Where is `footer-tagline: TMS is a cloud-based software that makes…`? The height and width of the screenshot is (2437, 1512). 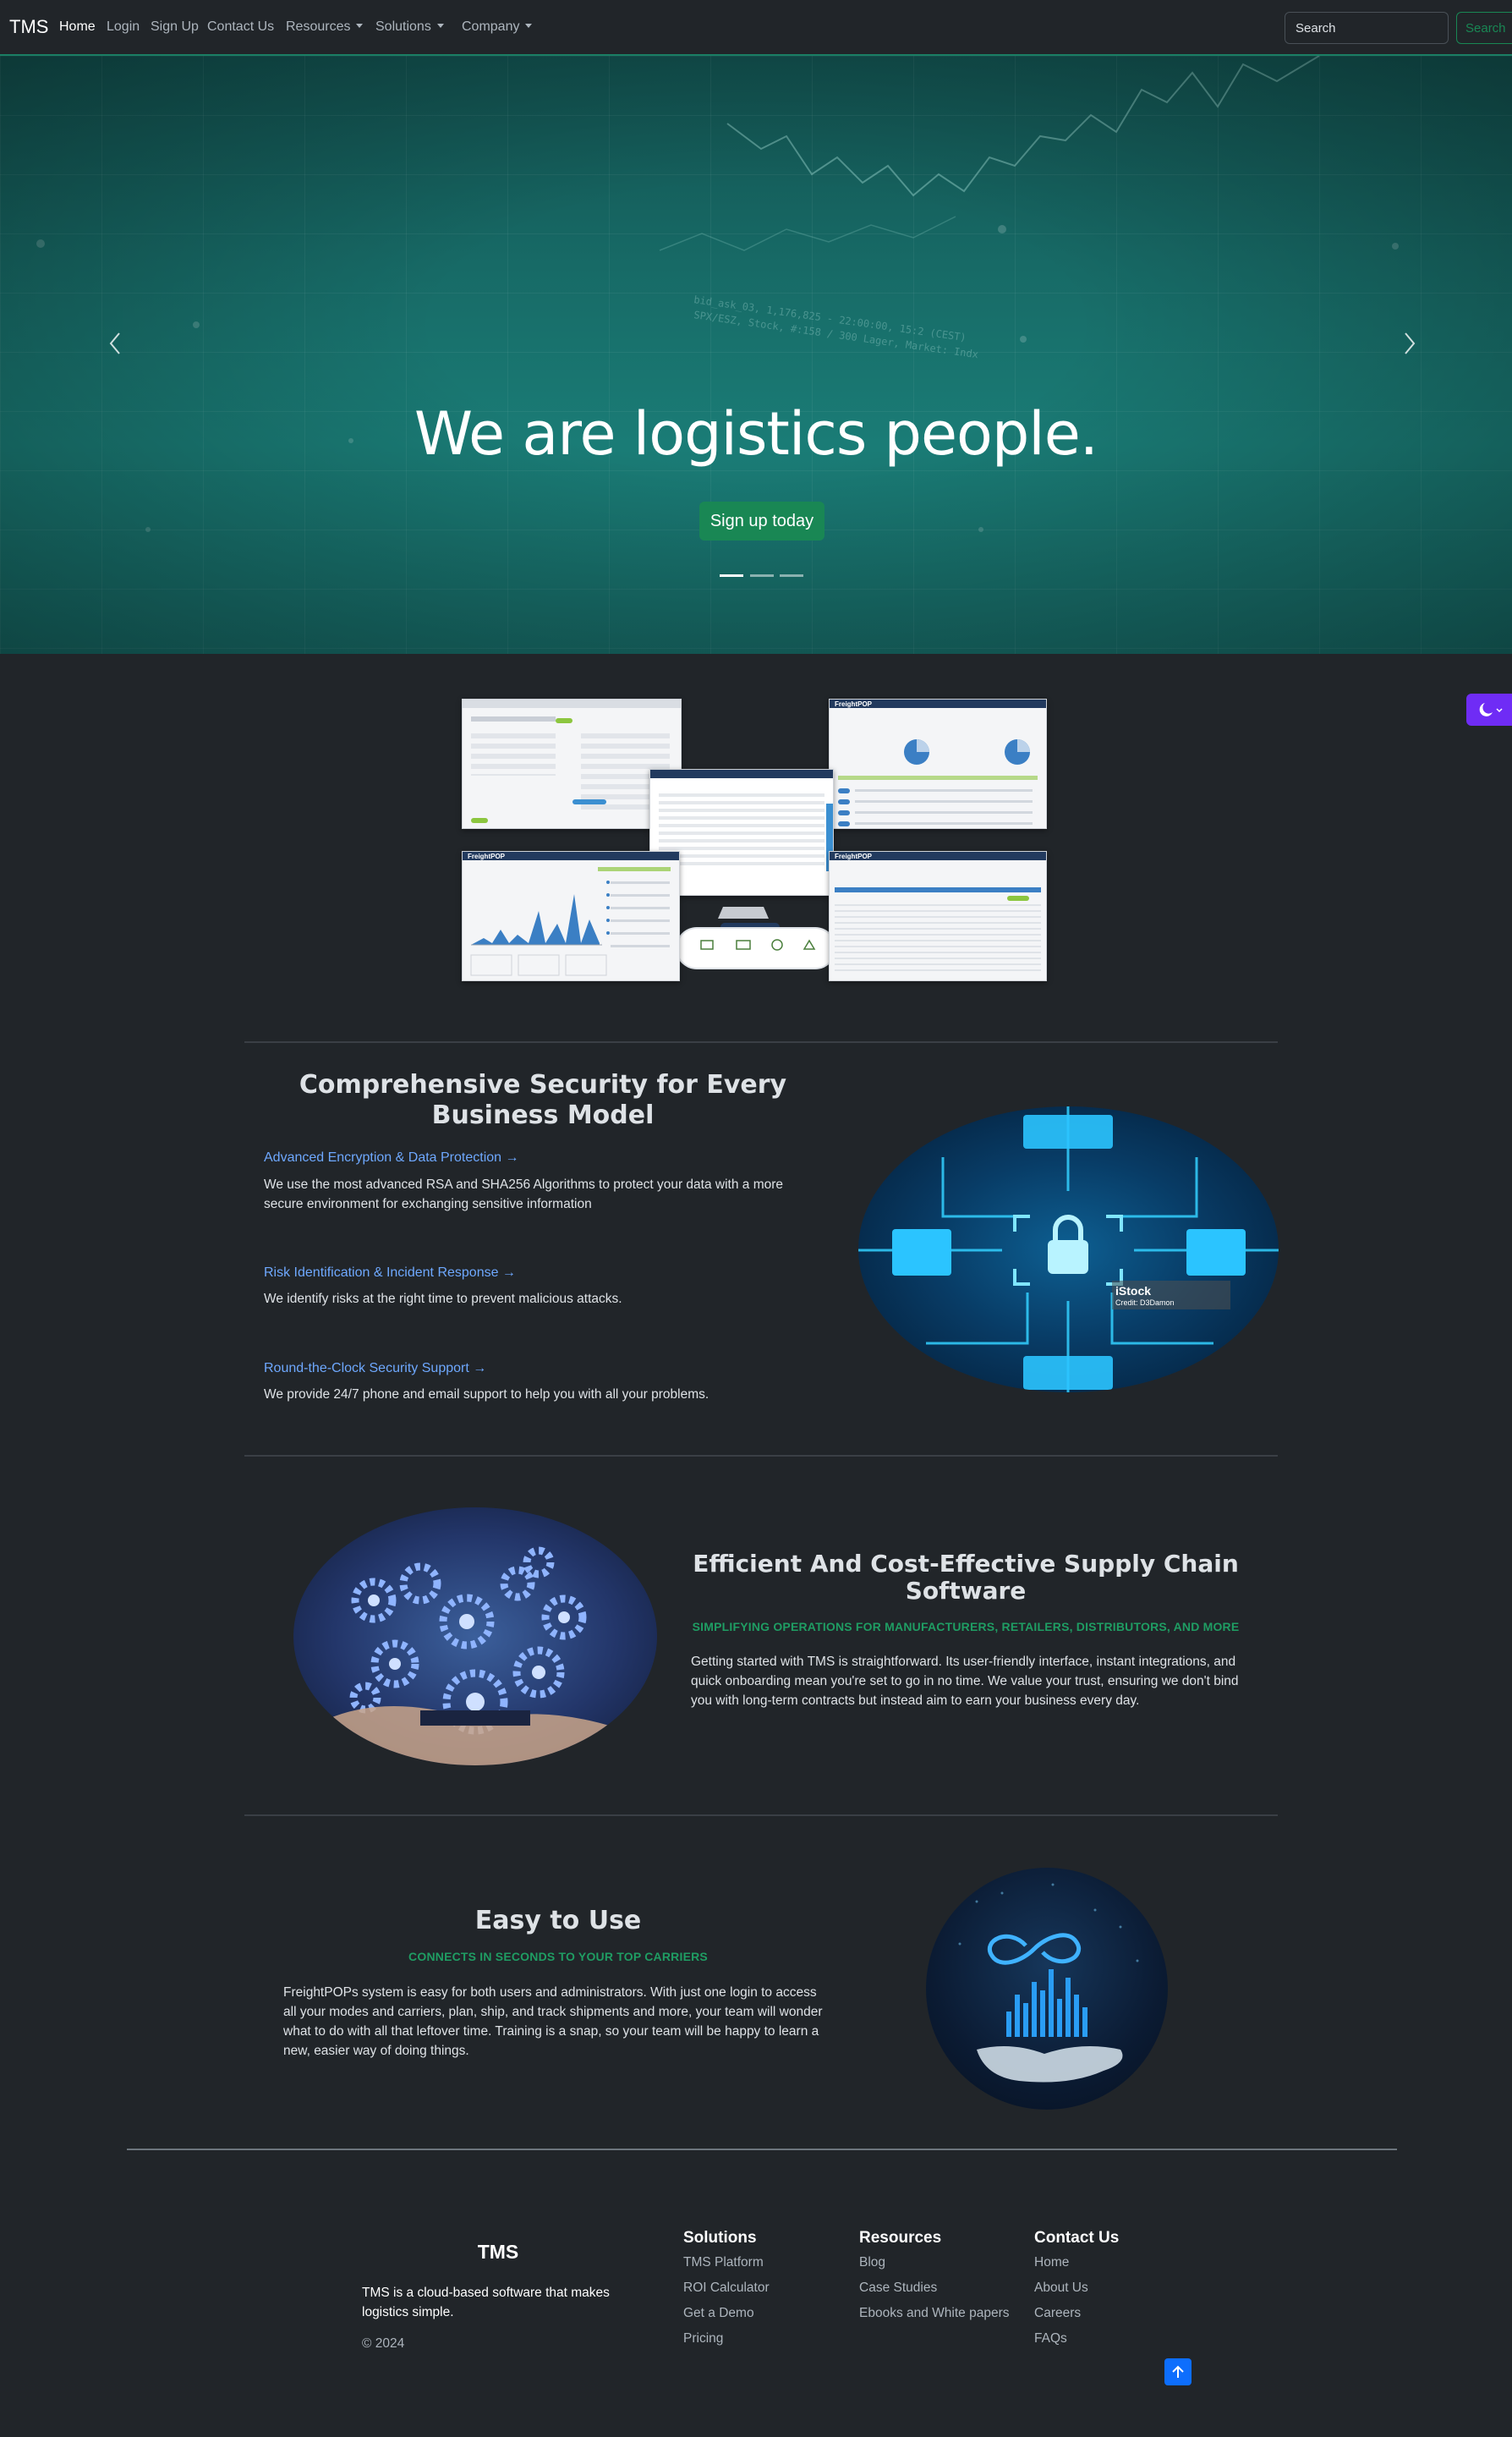 footer-tagline: TMS is a cloud-based software that makes… is located at coordinates (486, 2302).